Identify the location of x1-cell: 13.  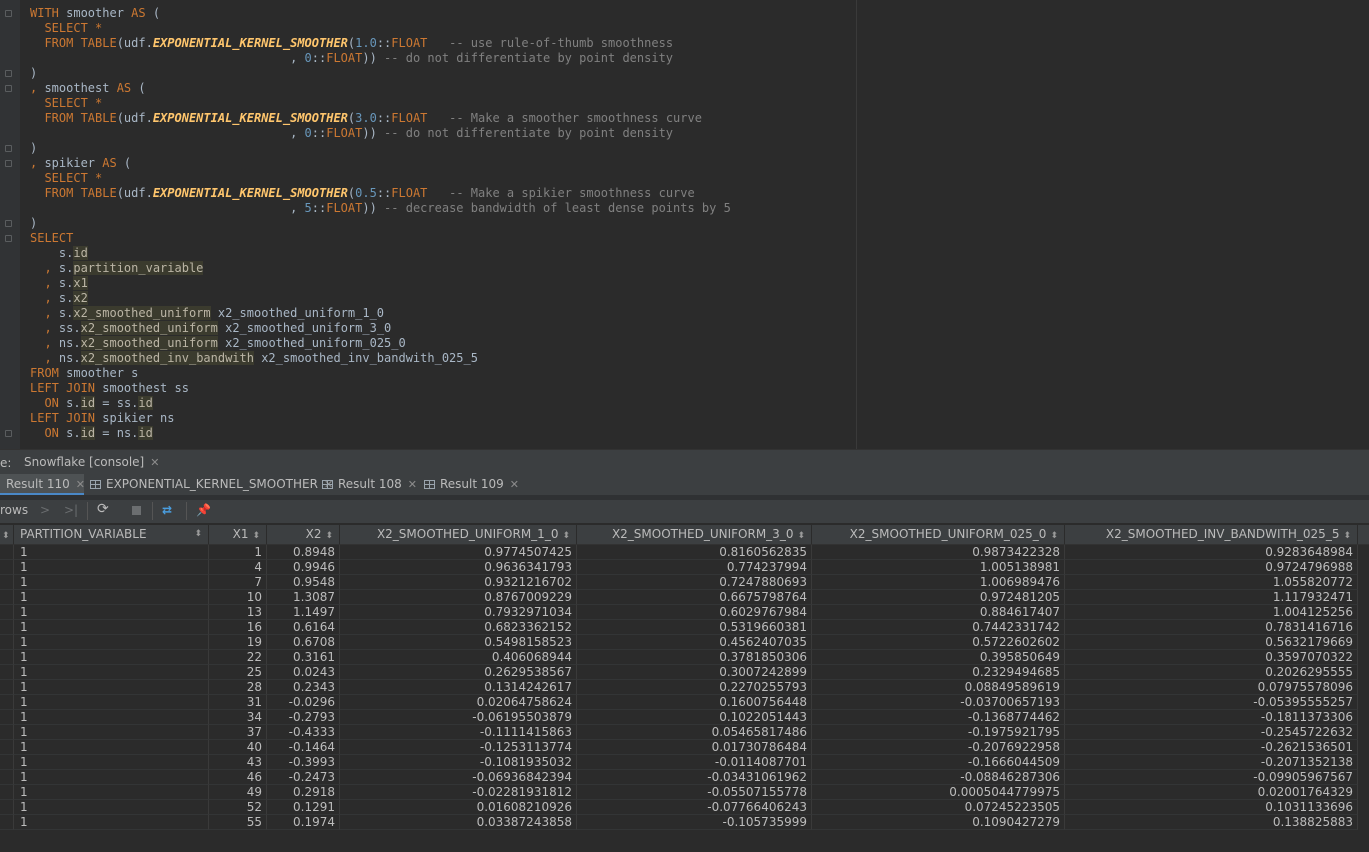
(238, 612).